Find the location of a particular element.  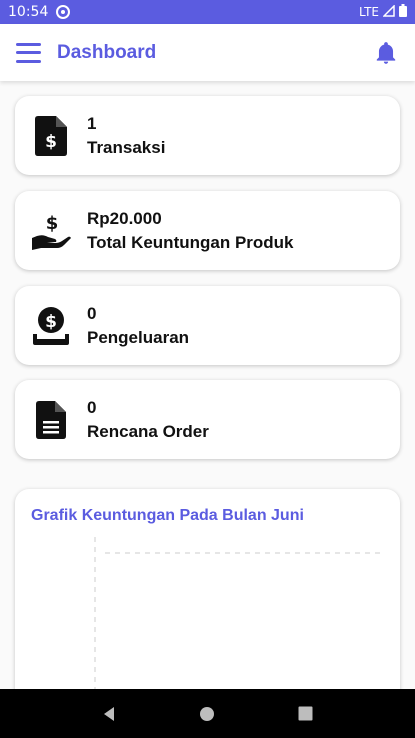

status-time: 10:54 is located at coordinates (28, 12).